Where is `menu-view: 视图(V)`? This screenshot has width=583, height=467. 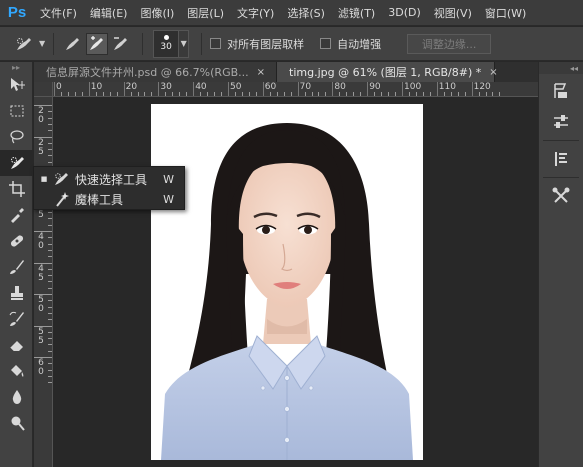
menu-view: 视图(V) is located at coordinates (453, 13).